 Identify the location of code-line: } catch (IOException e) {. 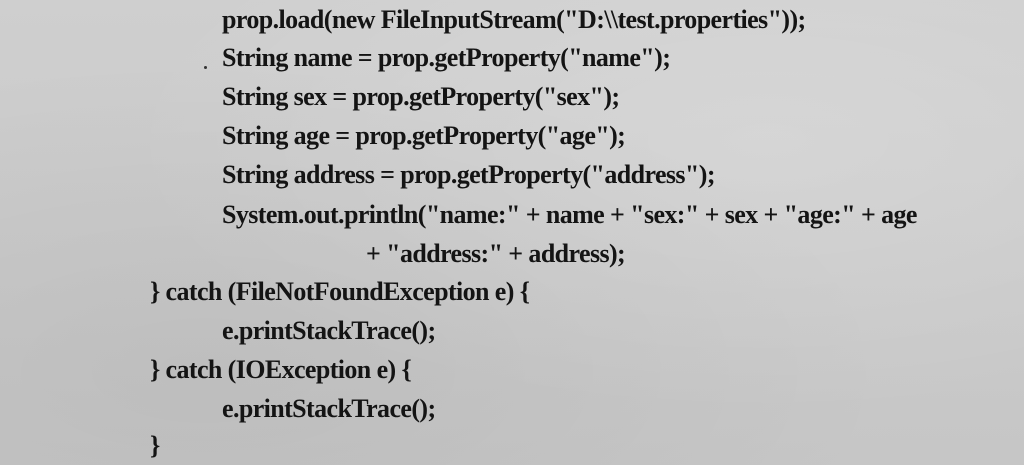
(281, 369).